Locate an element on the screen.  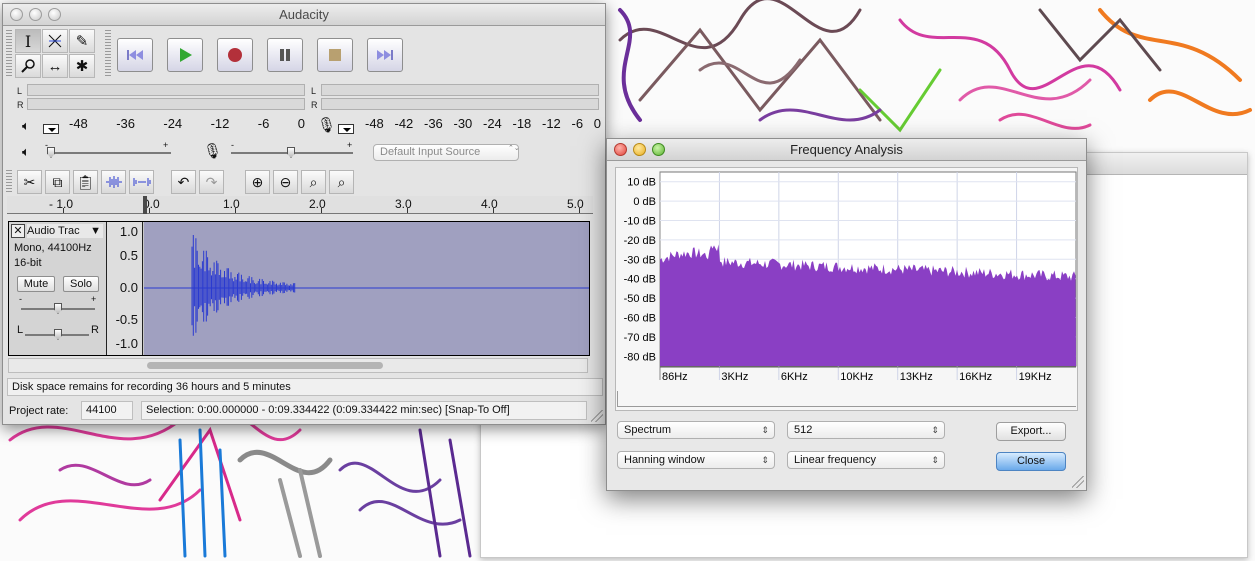
skip-to-start-icon is located at coordinates (135, 55).